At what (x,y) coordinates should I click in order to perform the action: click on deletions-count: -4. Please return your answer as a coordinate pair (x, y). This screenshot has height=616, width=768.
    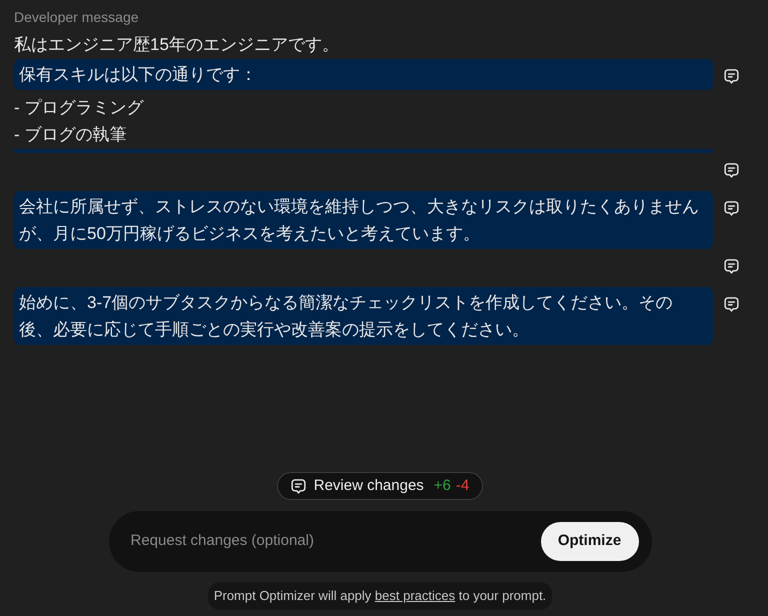
    Looking at the image, I should click on (463, 486).